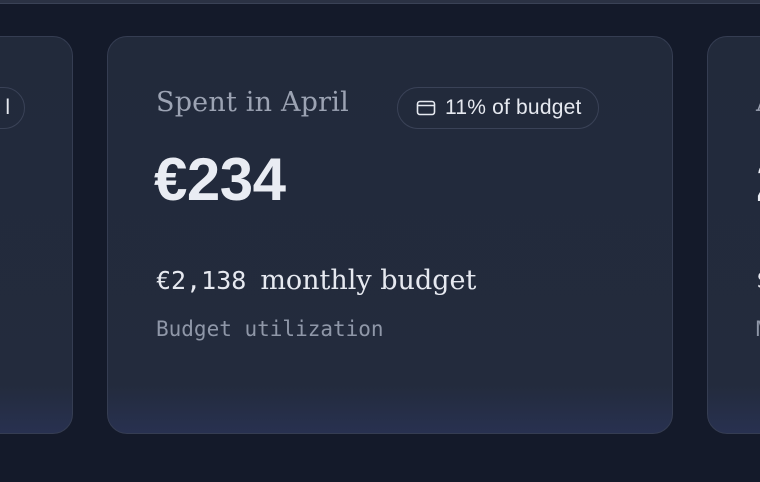 Image resolution: width=760 pixels, height=482 pixels. Describe the element at coordinates (252, 102) in the screenshot. I see `stat-card-title: Spent in April` at that location.